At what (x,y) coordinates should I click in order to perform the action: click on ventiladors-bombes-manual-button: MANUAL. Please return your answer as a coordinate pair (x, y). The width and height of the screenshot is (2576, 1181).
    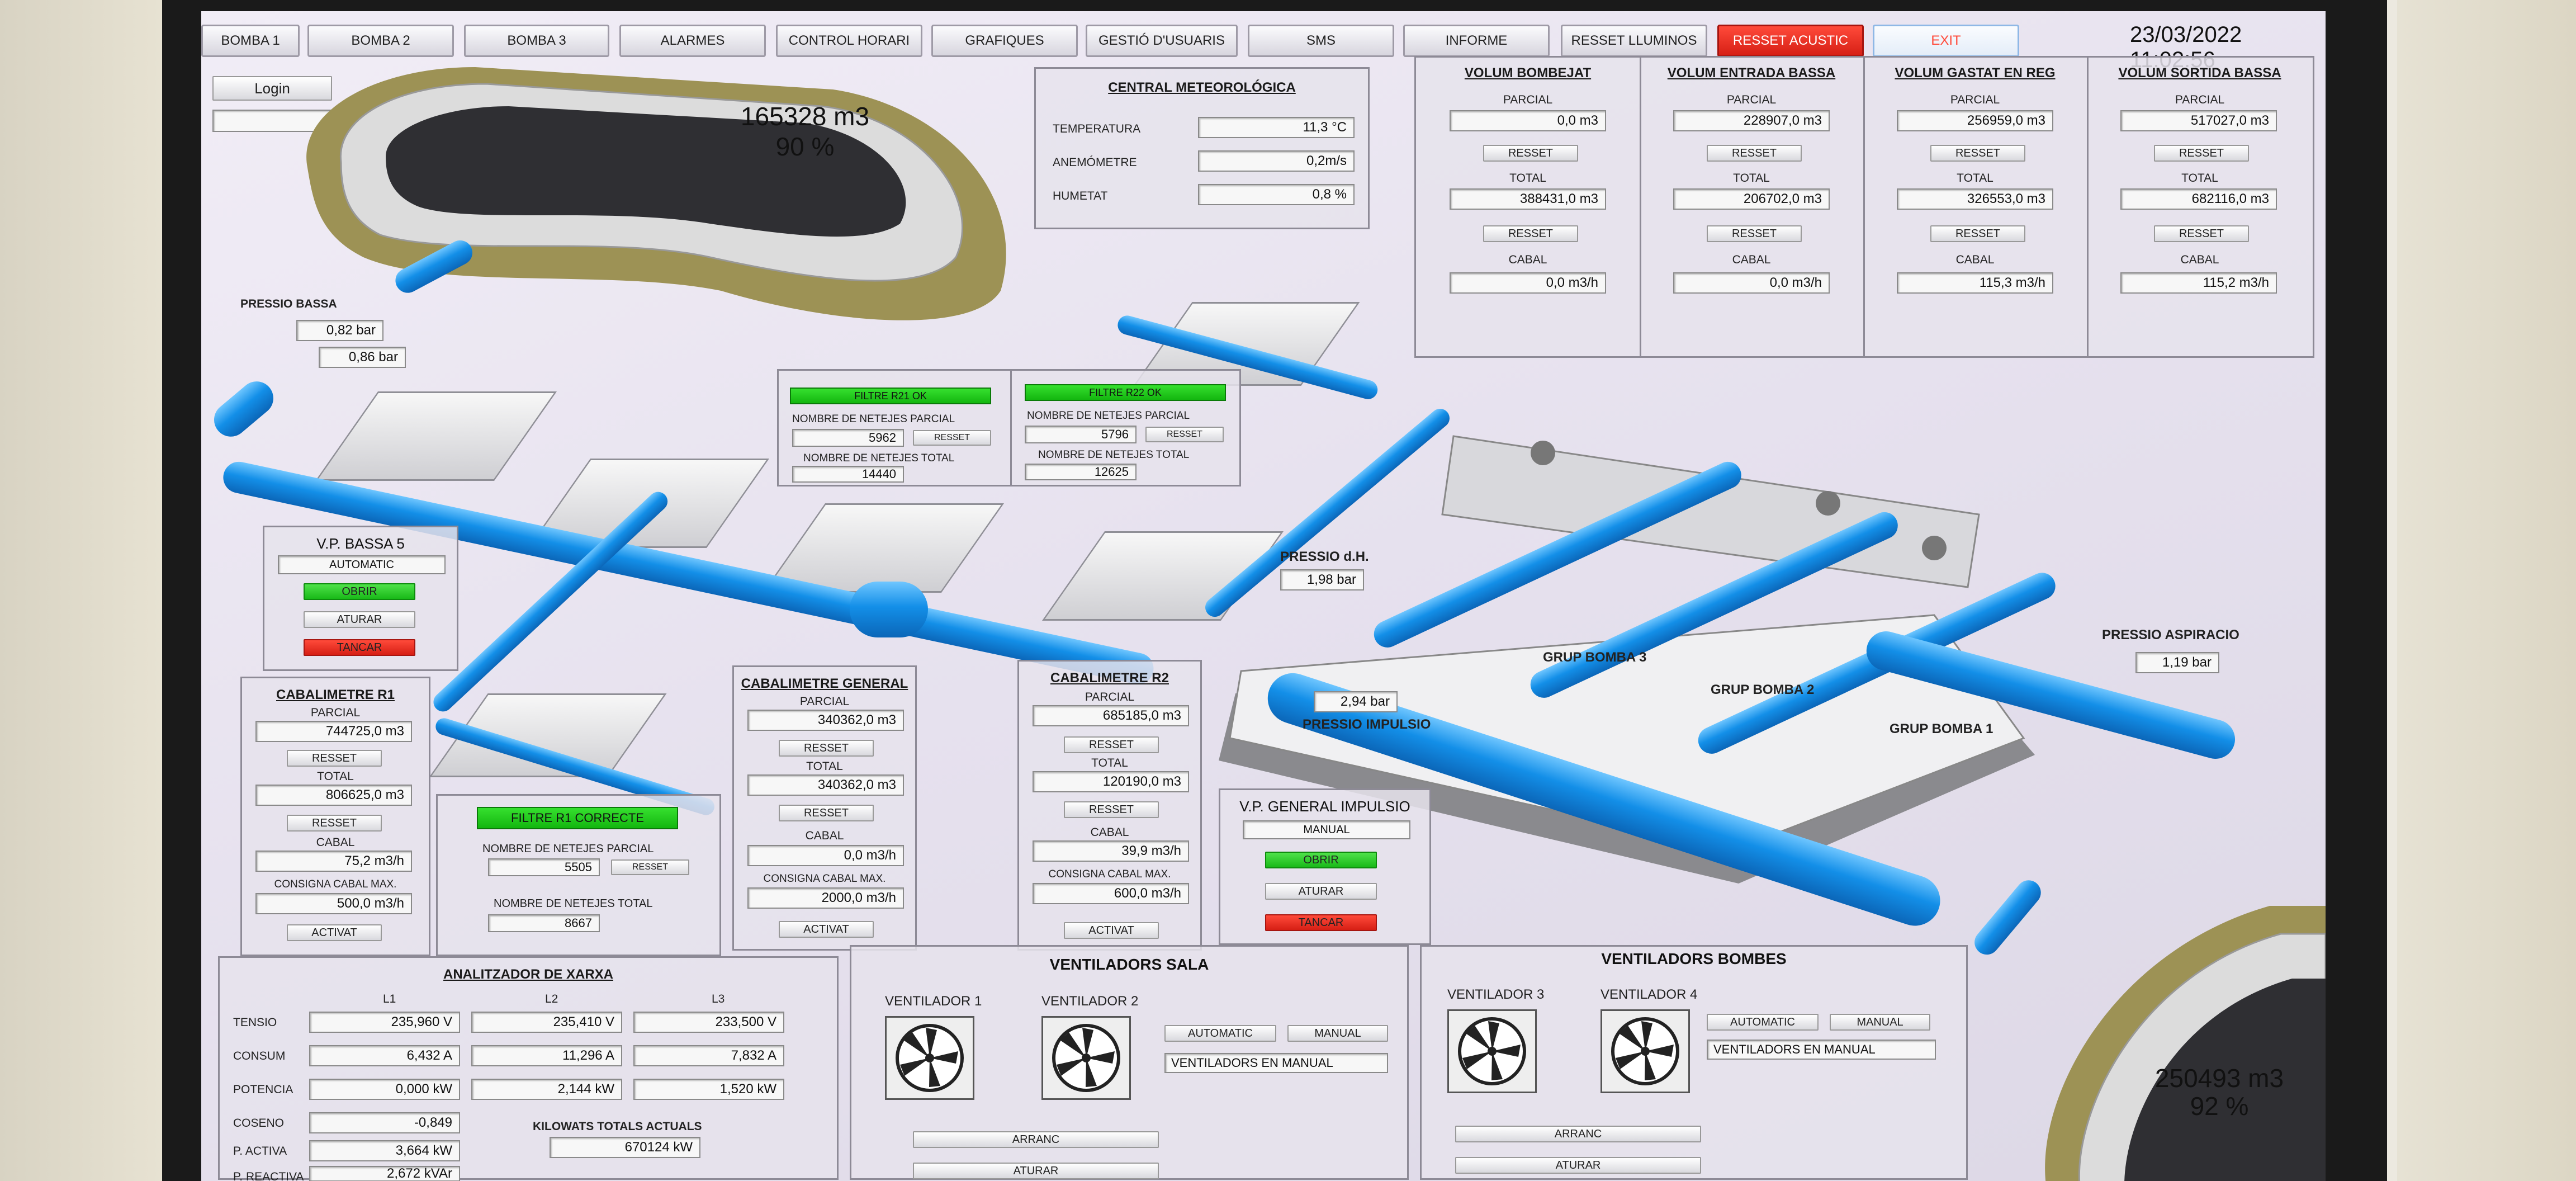
    Looking at the image, I should click on (1880, 1023).